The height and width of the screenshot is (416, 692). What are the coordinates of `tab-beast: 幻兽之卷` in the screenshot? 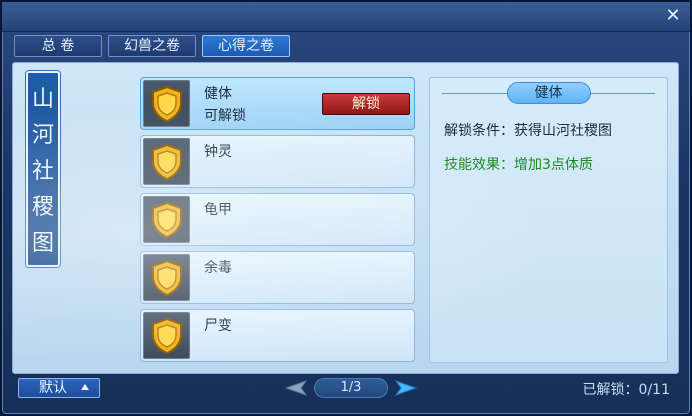 It's located at (152, 46).